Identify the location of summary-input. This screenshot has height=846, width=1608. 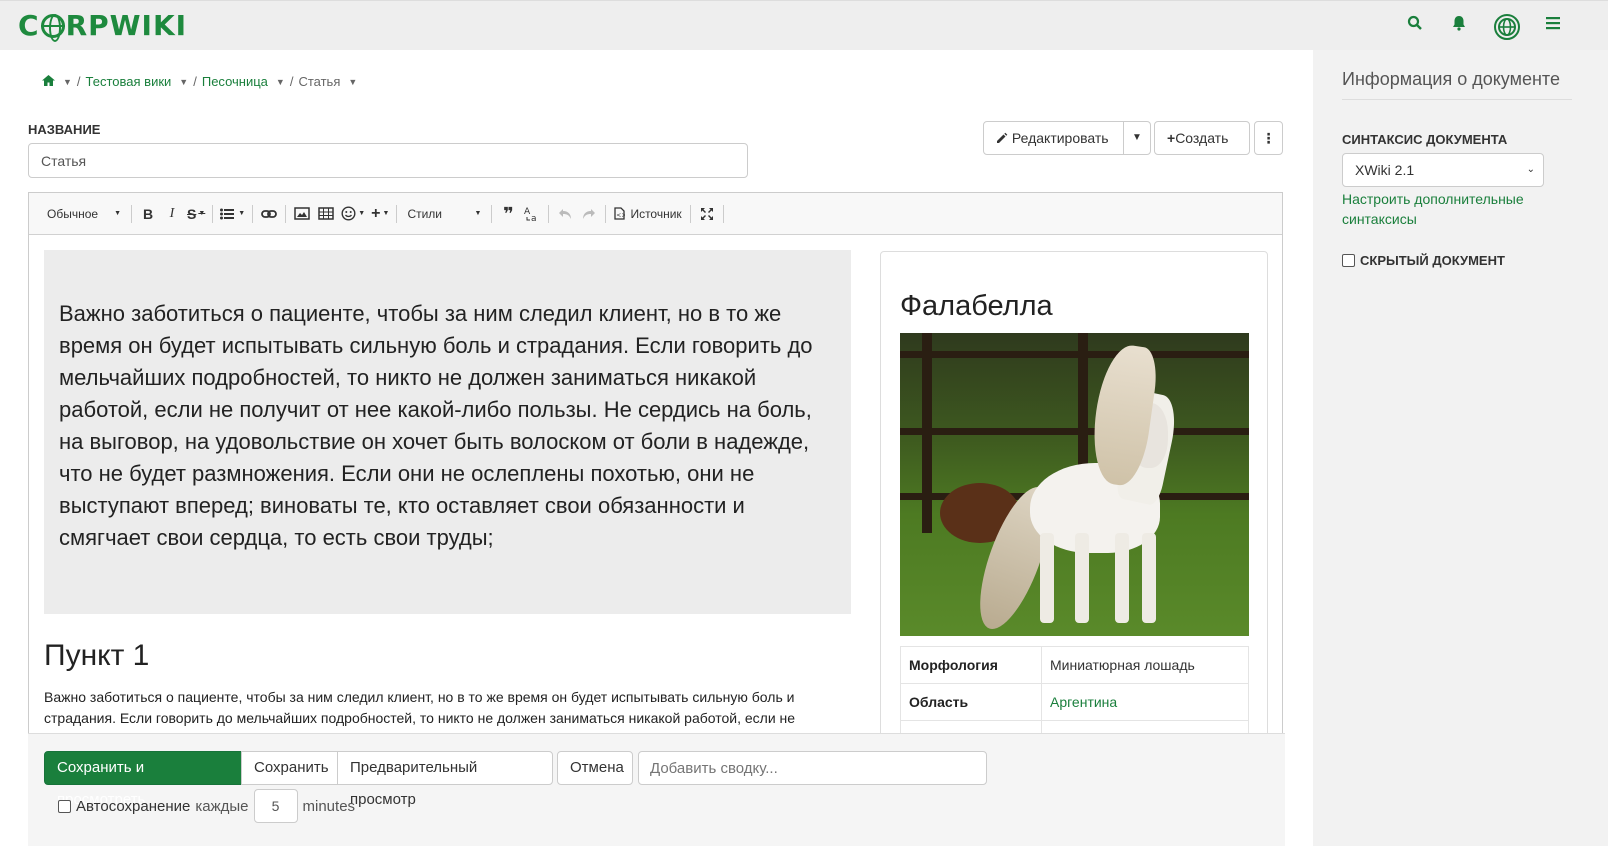
(812, 768).